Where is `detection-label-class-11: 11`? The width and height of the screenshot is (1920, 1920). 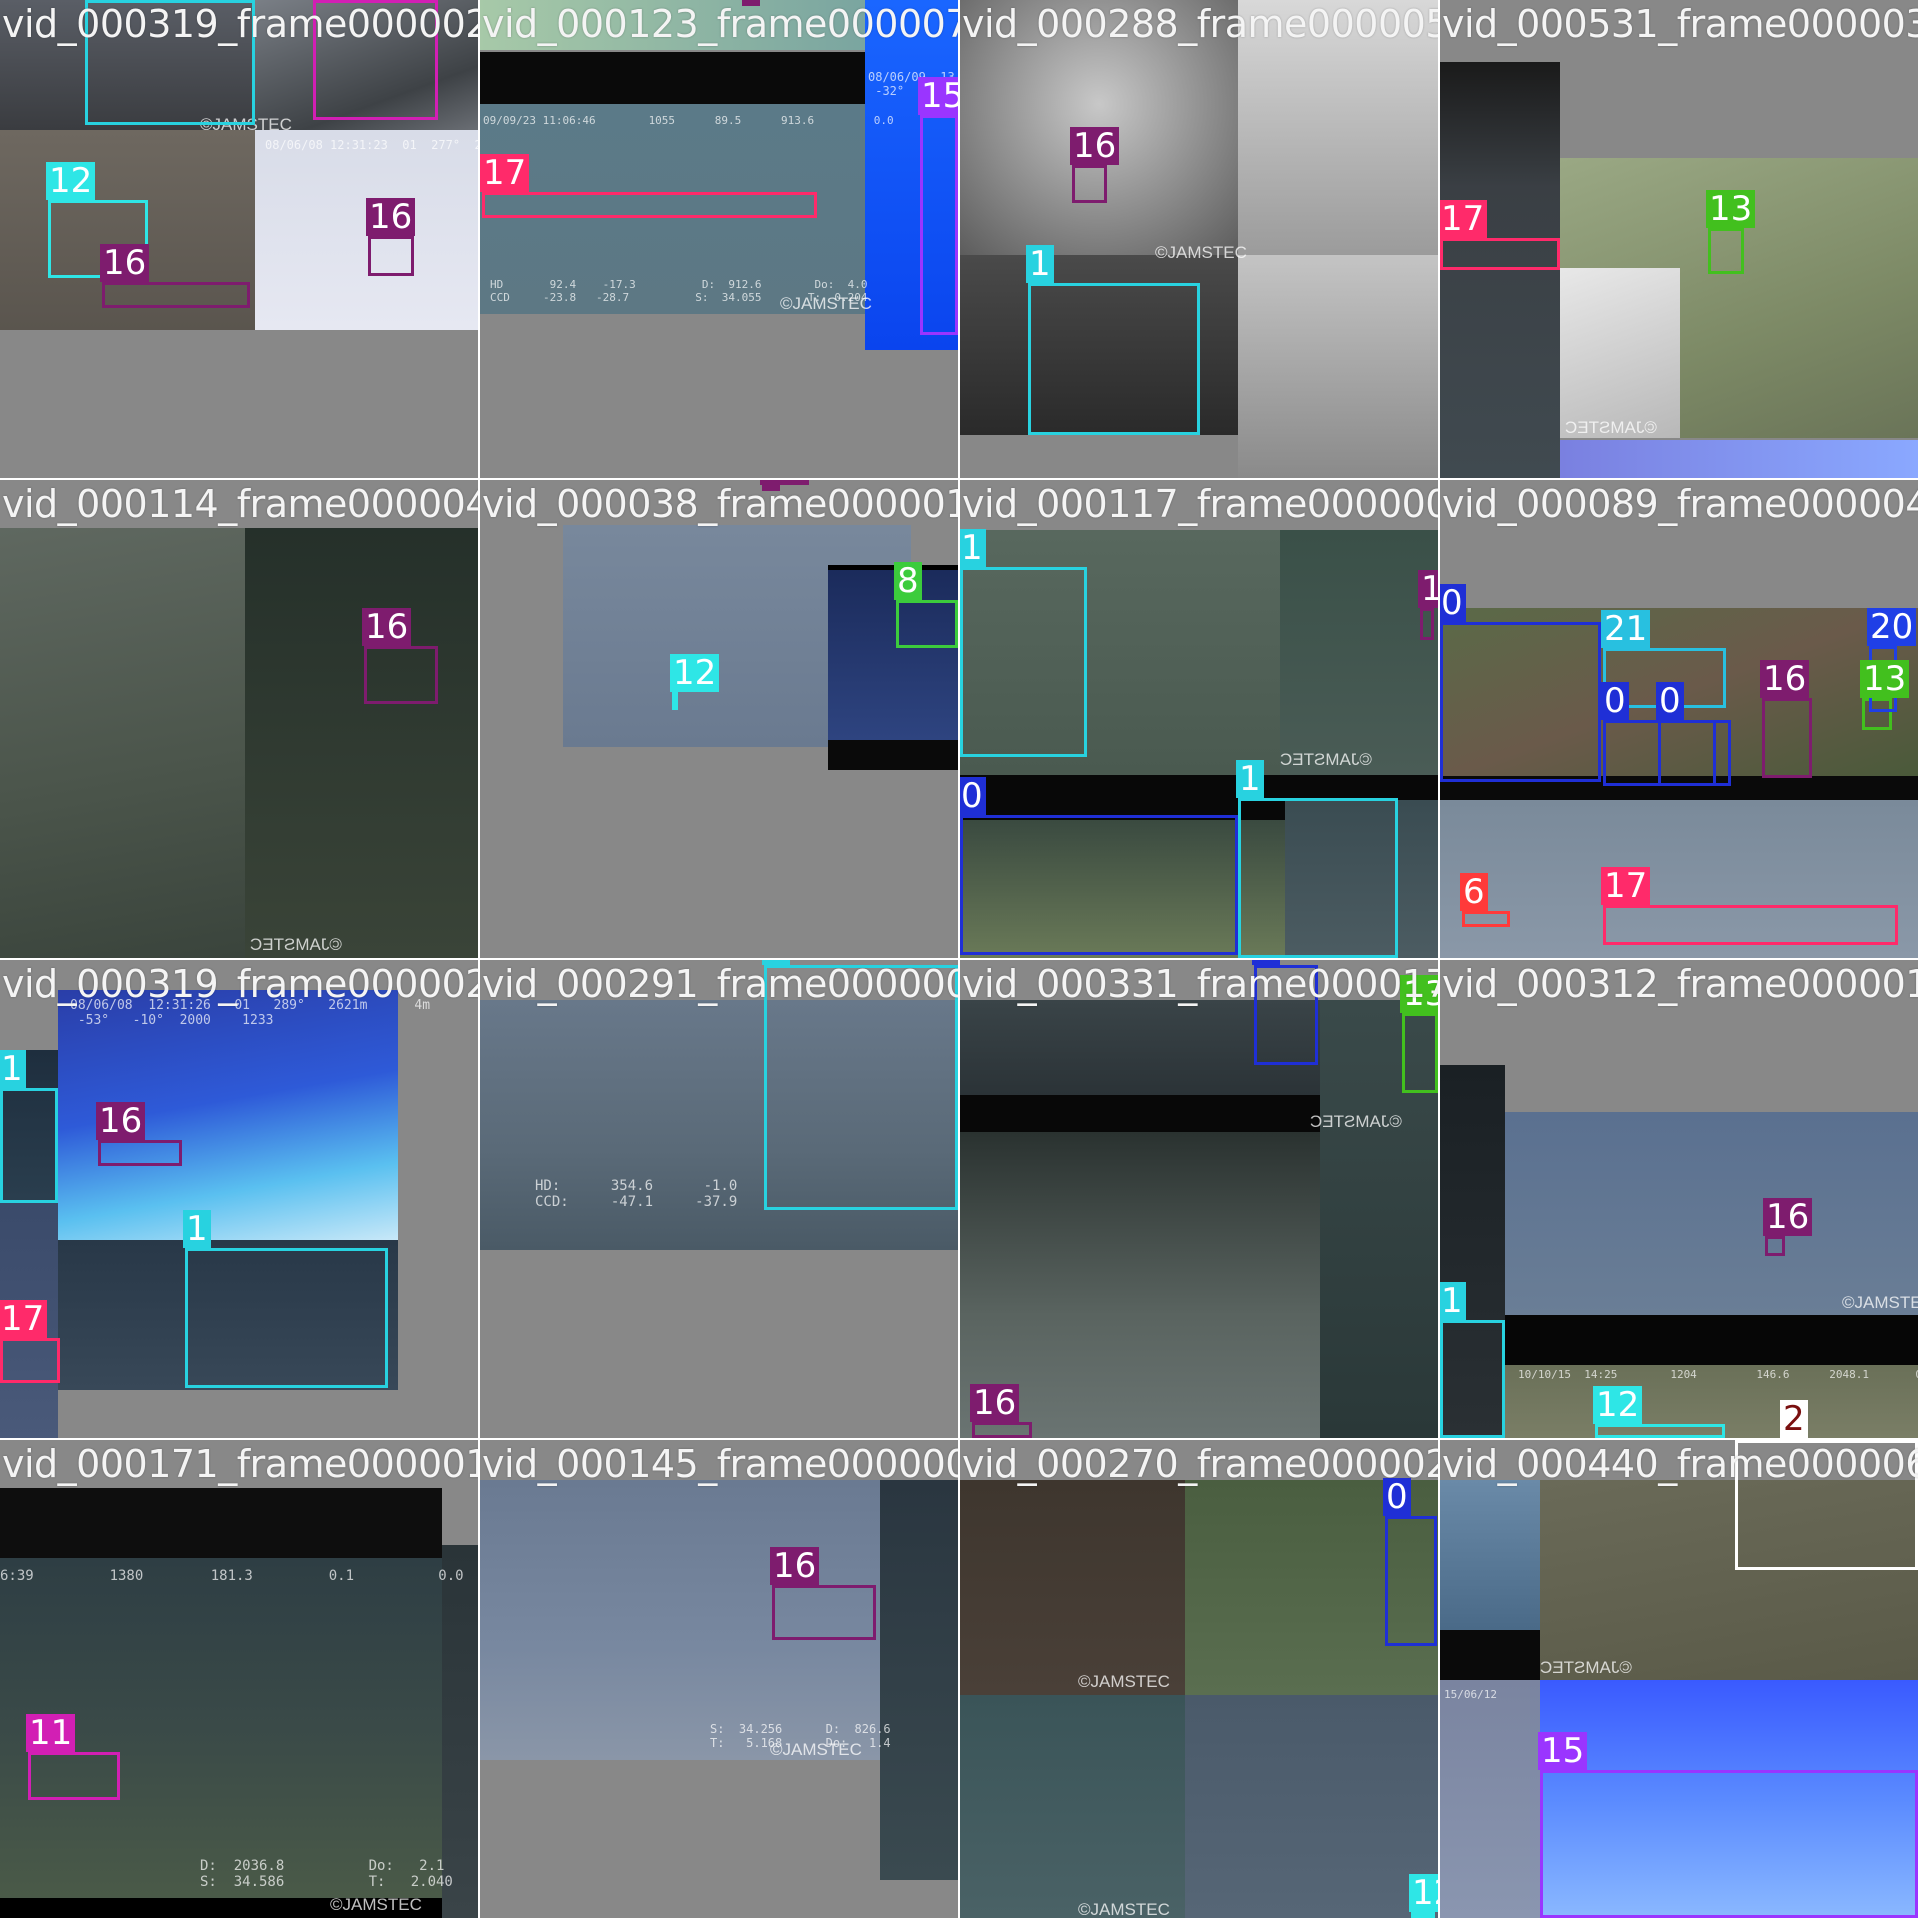 detection-label-class-11: 11 is located at coordinates (51, 1733).